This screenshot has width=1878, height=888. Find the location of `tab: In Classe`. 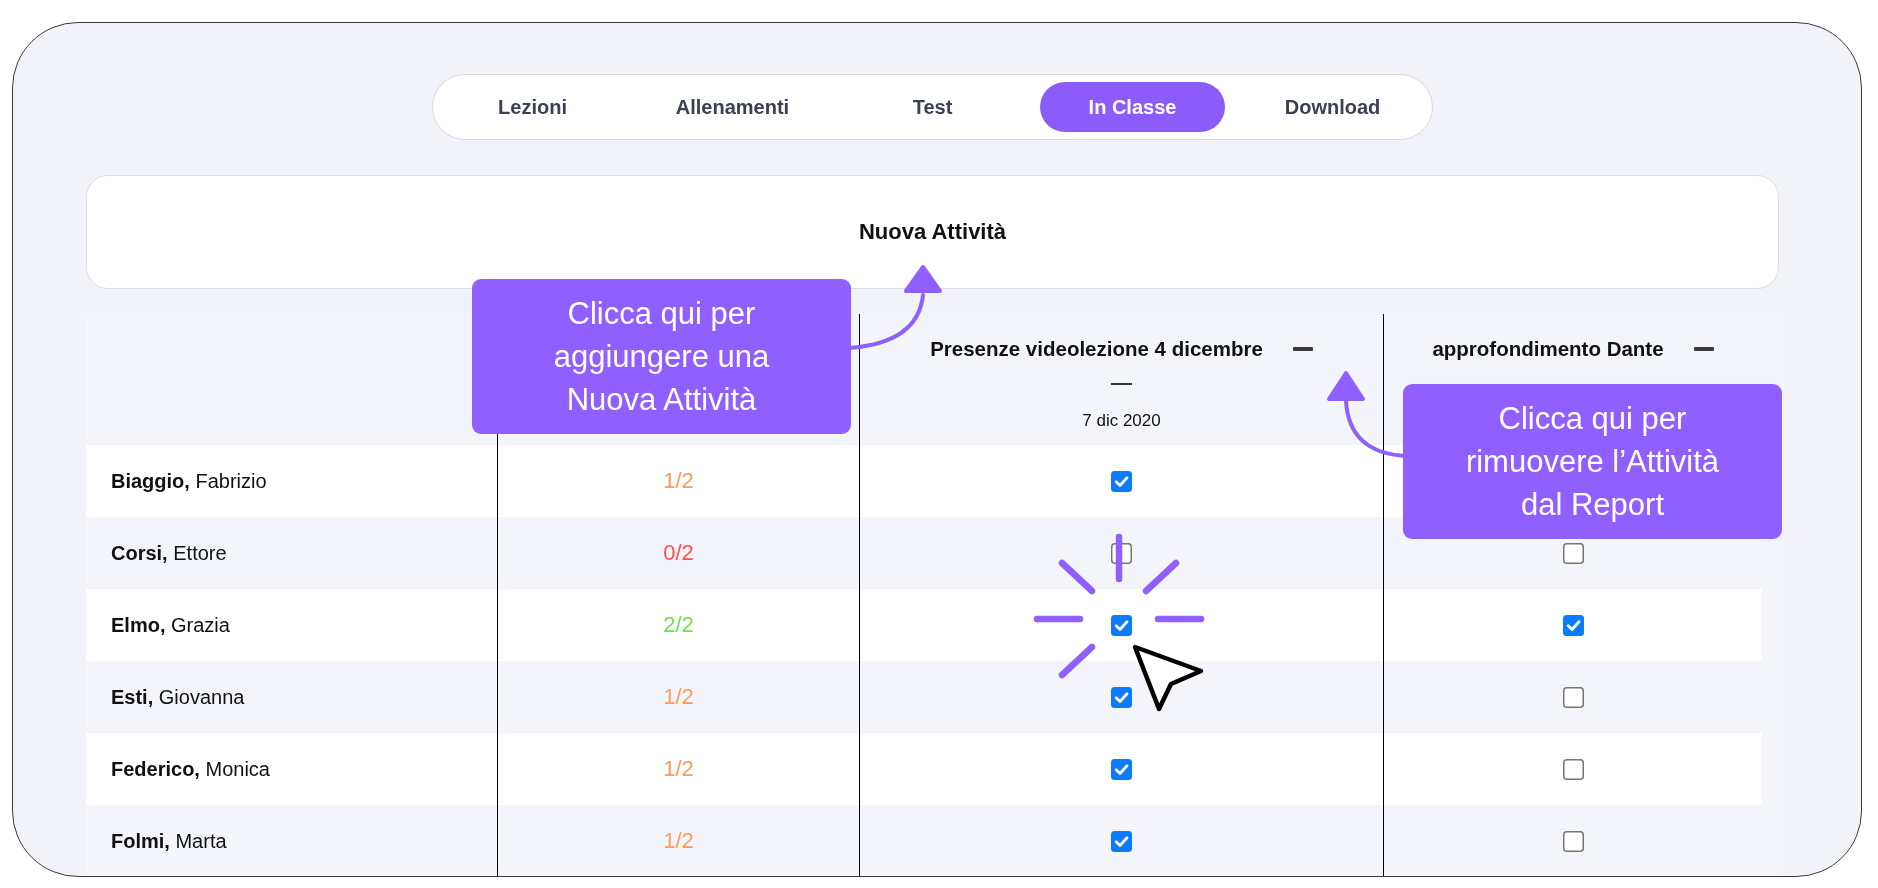

tab: In Classe is located at coordinates (1132, 107).